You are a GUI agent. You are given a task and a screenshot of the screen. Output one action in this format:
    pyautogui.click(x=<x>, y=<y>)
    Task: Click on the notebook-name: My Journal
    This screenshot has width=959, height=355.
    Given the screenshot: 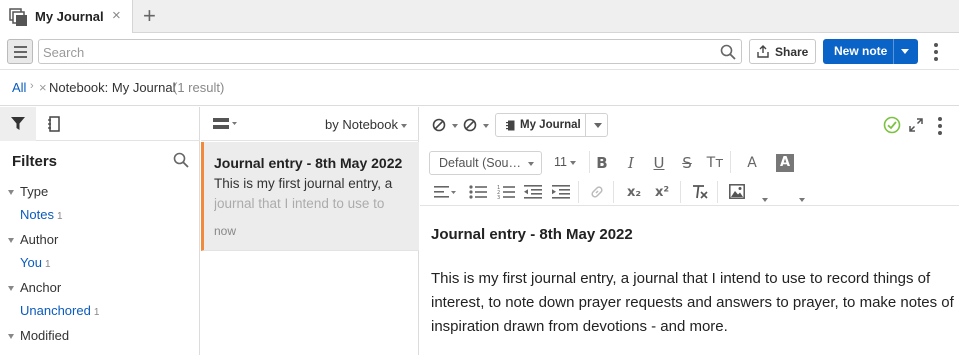 What is the action you would take?
    pyautogui.click(x=550, y=125)
    